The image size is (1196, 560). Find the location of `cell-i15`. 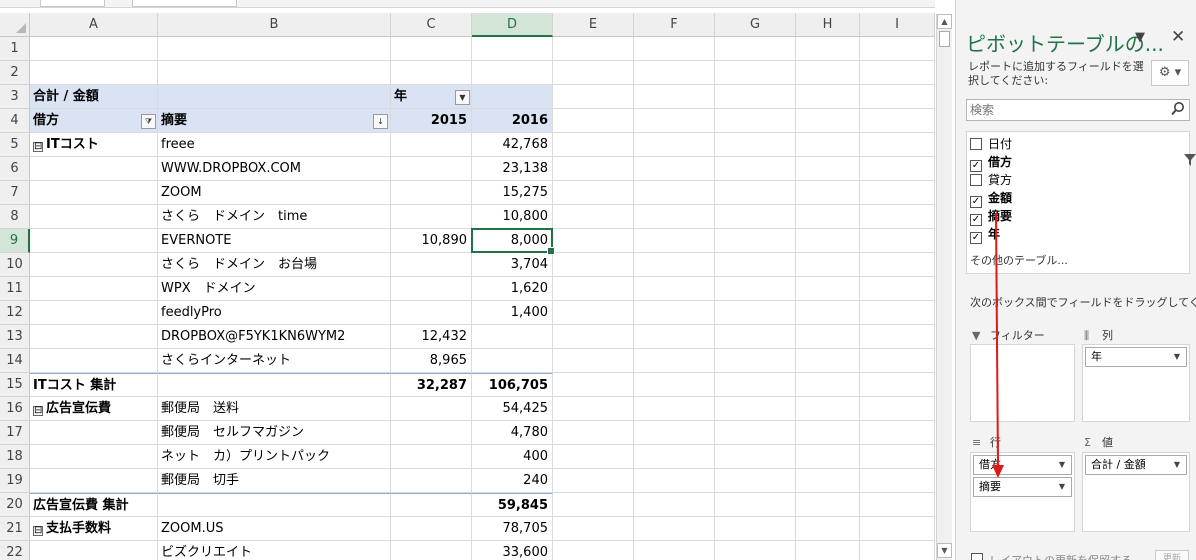

cell-i15 is located at coordinates (897, 385).